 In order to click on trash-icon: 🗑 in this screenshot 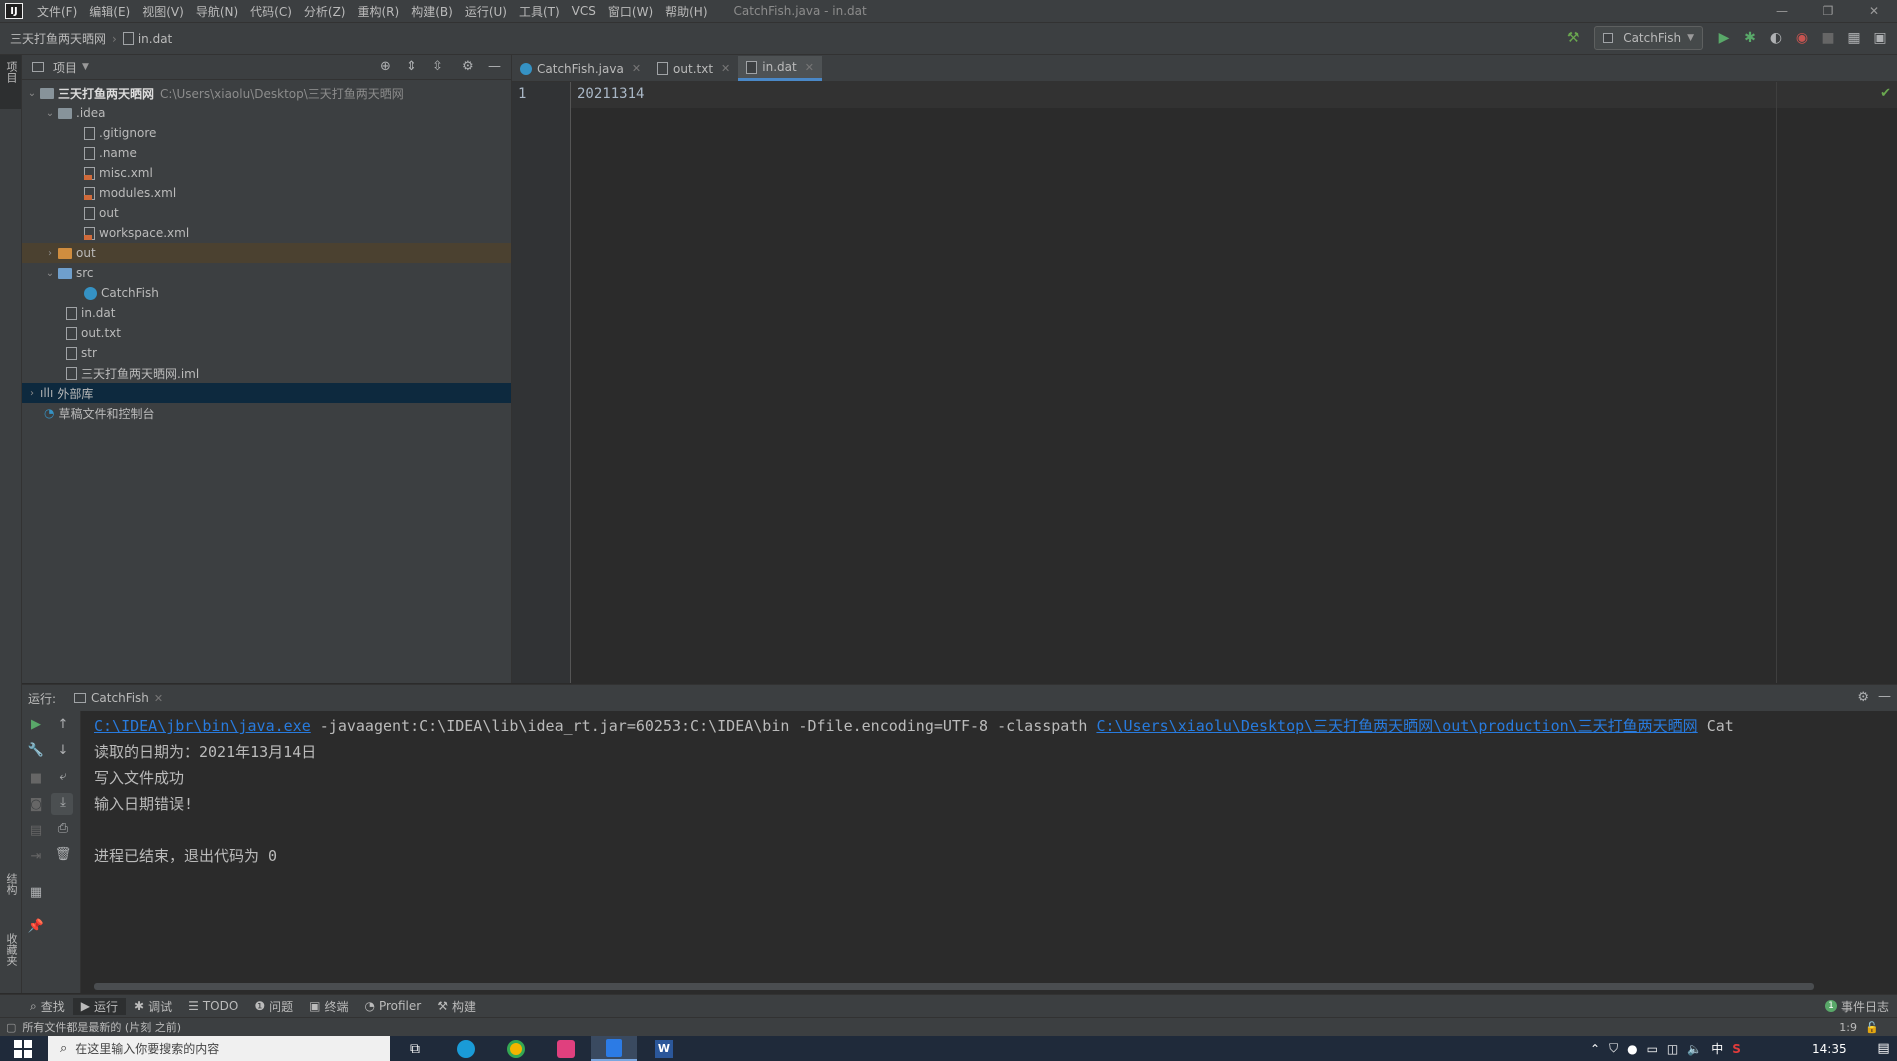, I will do `click(63, 854)`.